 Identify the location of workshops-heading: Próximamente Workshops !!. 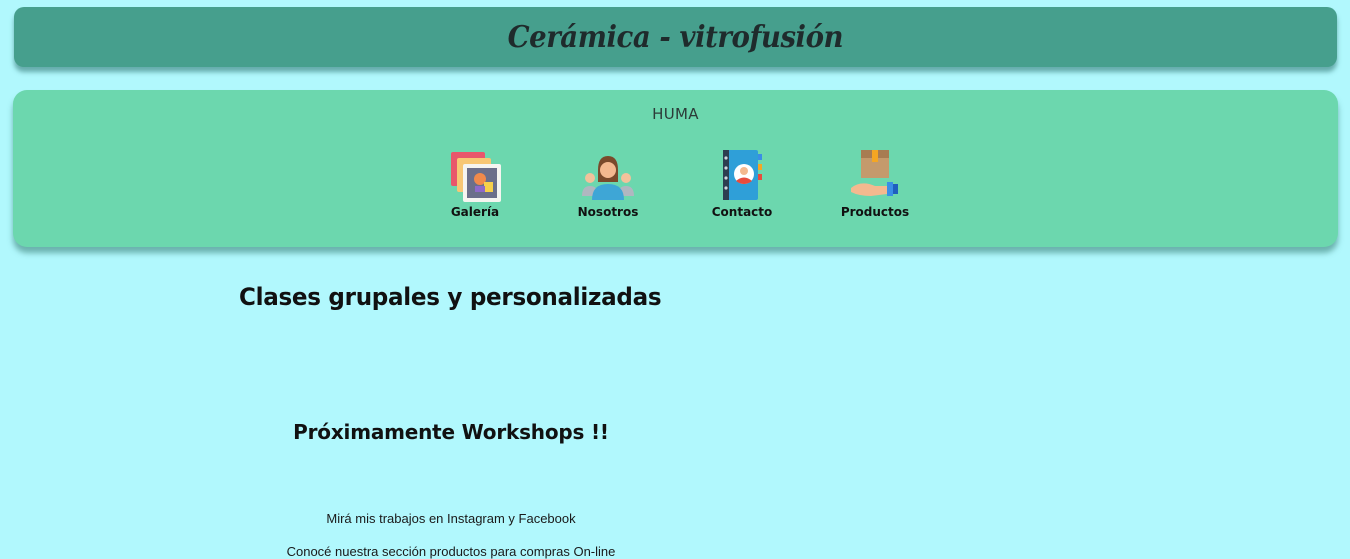
(451, 432).